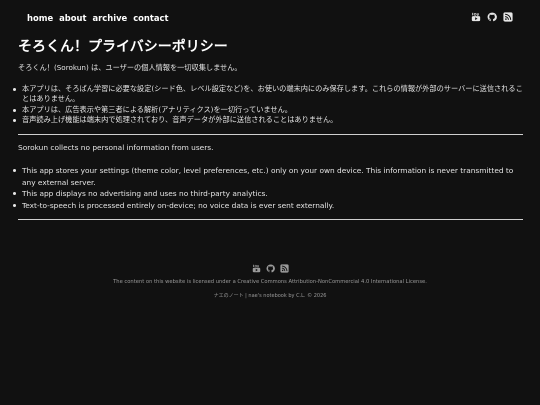 The height and width of the screenshot is (405, 540). What do you see at coordinates (268, 110) in the screenshot?
I see `list-item: 本アプリは、広告表示や第三者による解析(アナリティクス)を一切行っていません。` at bounding box center [268, 110].